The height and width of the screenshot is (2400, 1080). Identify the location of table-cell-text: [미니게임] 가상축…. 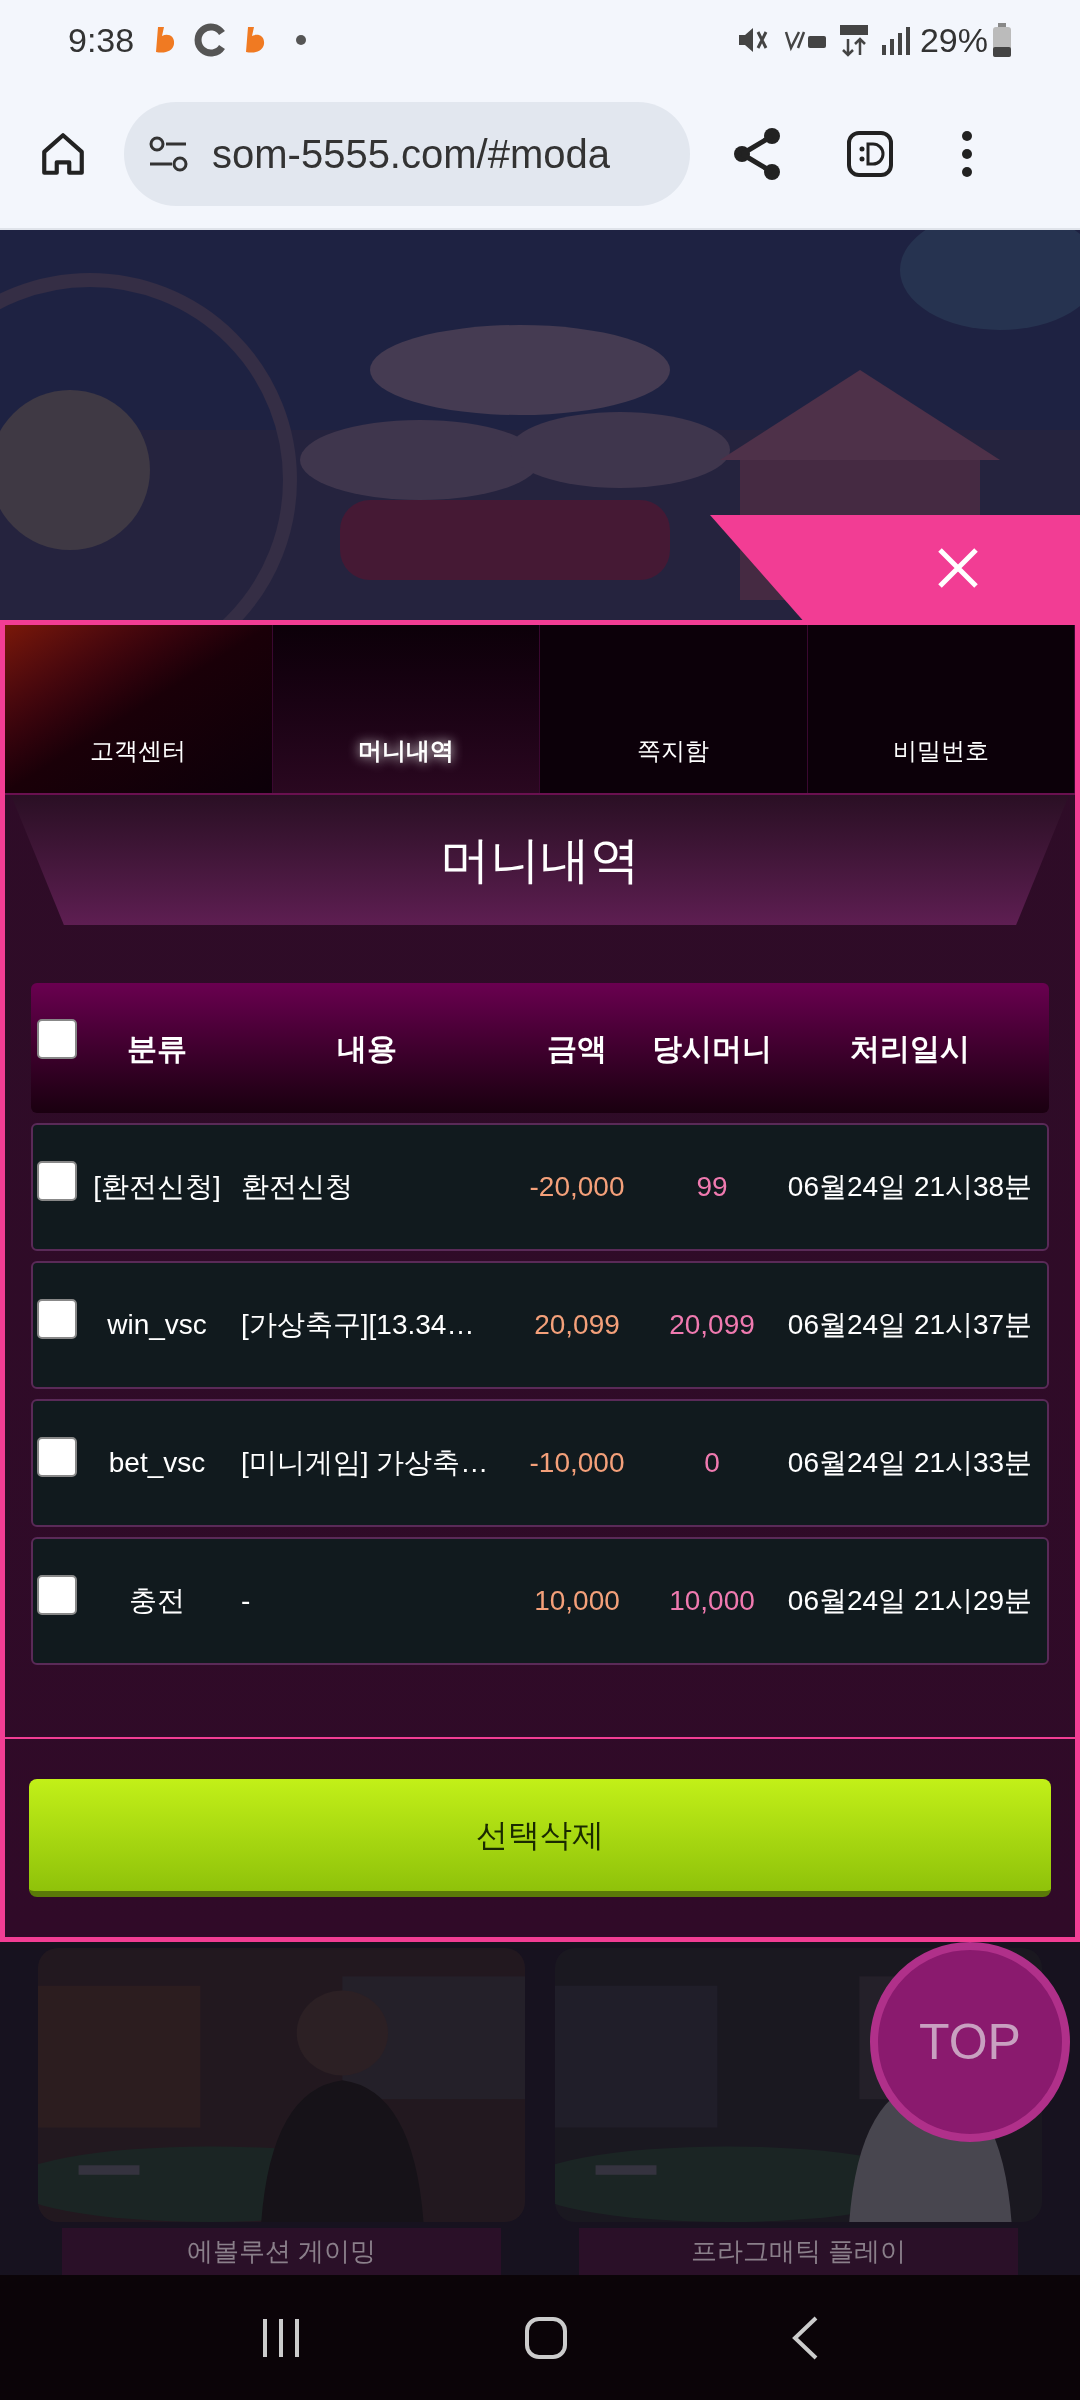
(365, 1463).